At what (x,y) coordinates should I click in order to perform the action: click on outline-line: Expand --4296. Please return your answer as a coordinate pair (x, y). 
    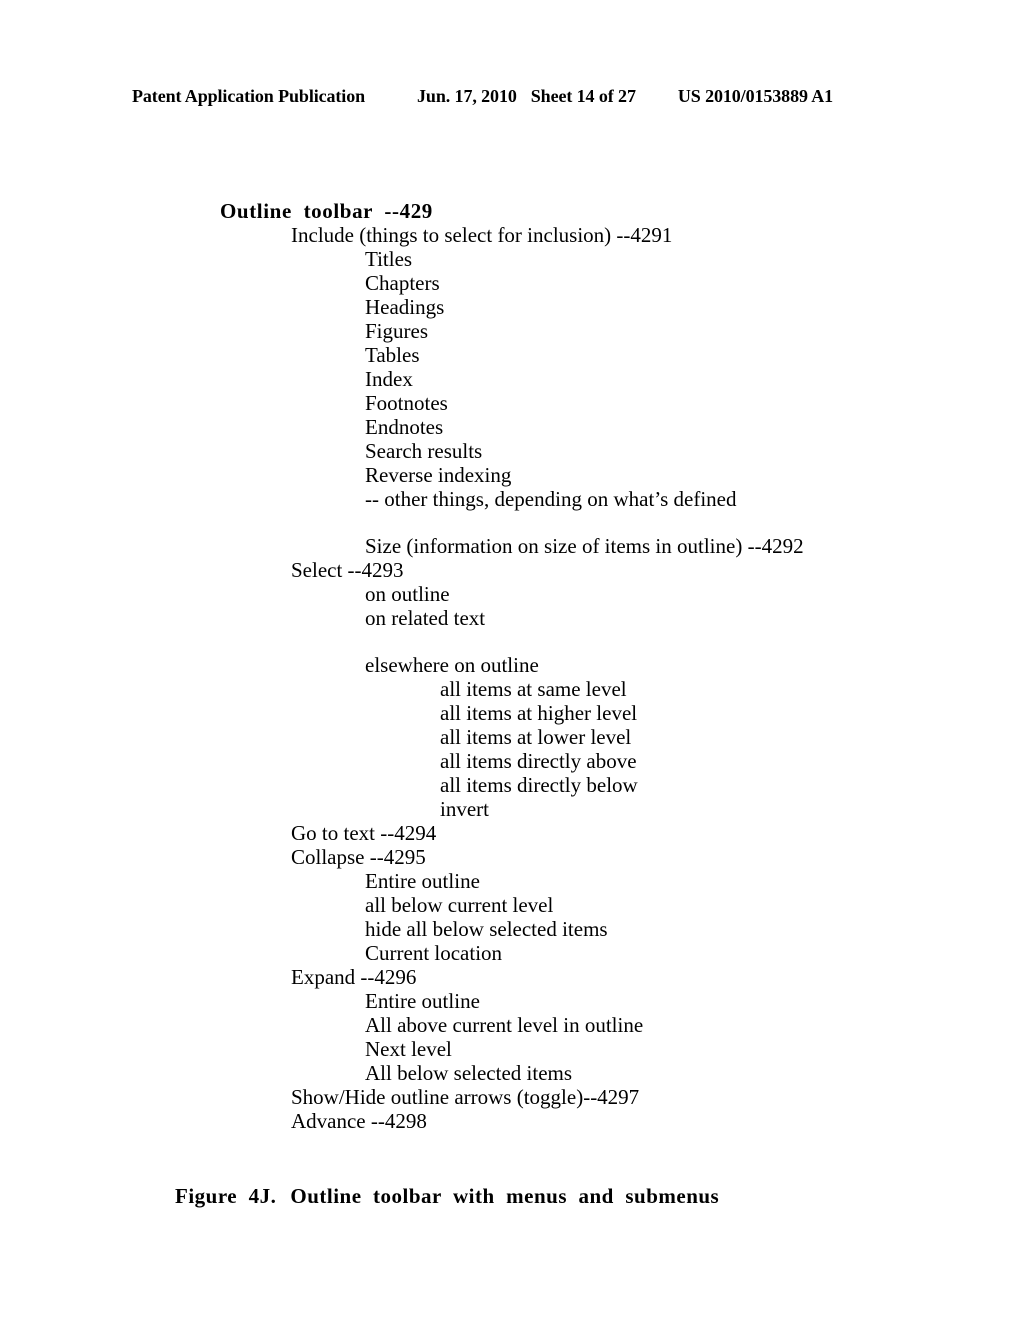
    Looking at the image, I should click on (354, 977).